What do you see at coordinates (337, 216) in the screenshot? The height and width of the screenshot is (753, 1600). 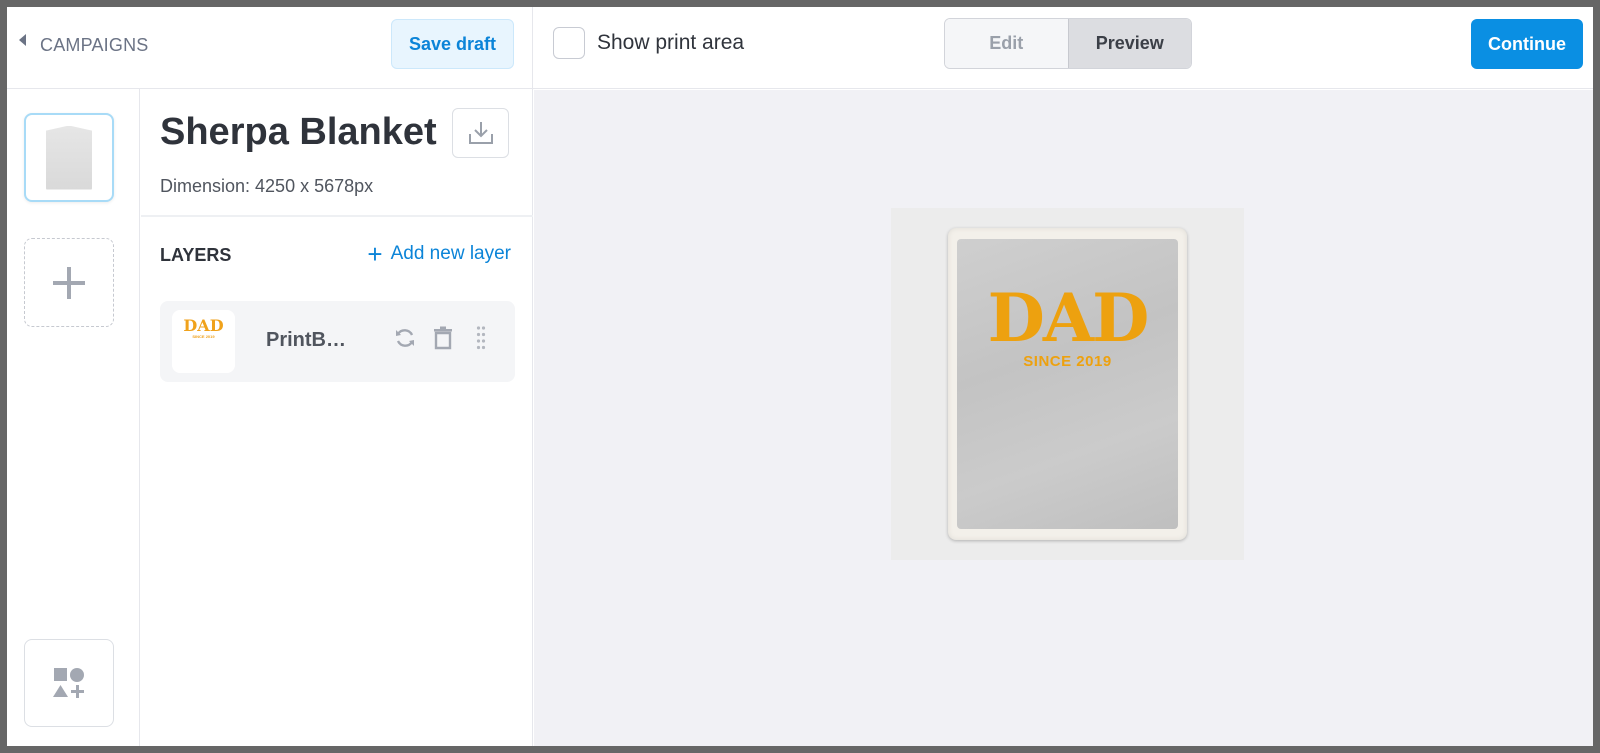 I see `panel-divider` at bounding box center [337, 216].